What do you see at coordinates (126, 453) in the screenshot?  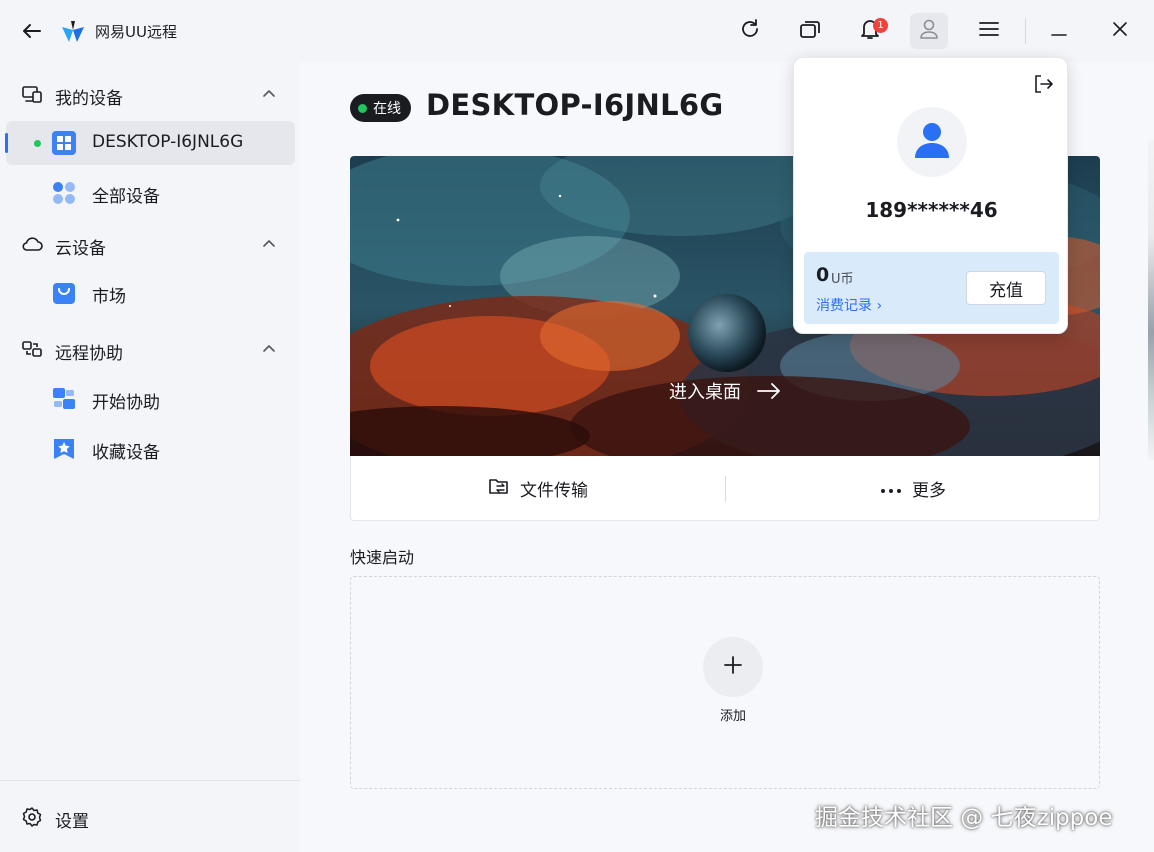 I see `sidebar-item-label: 收藏设备` at bounding box center [126, 453].